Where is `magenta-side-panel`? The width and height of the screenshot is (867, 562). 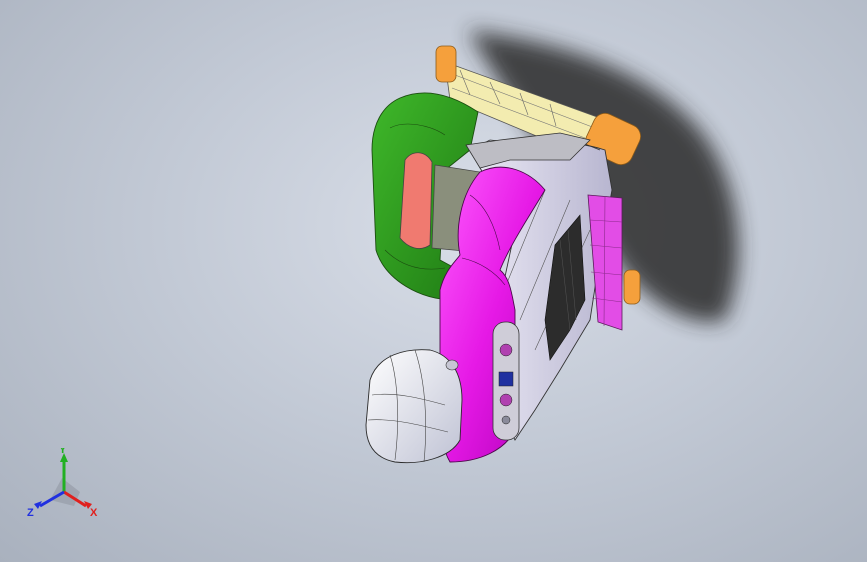
magenta-side-panel is located at coordinates (605, 262).